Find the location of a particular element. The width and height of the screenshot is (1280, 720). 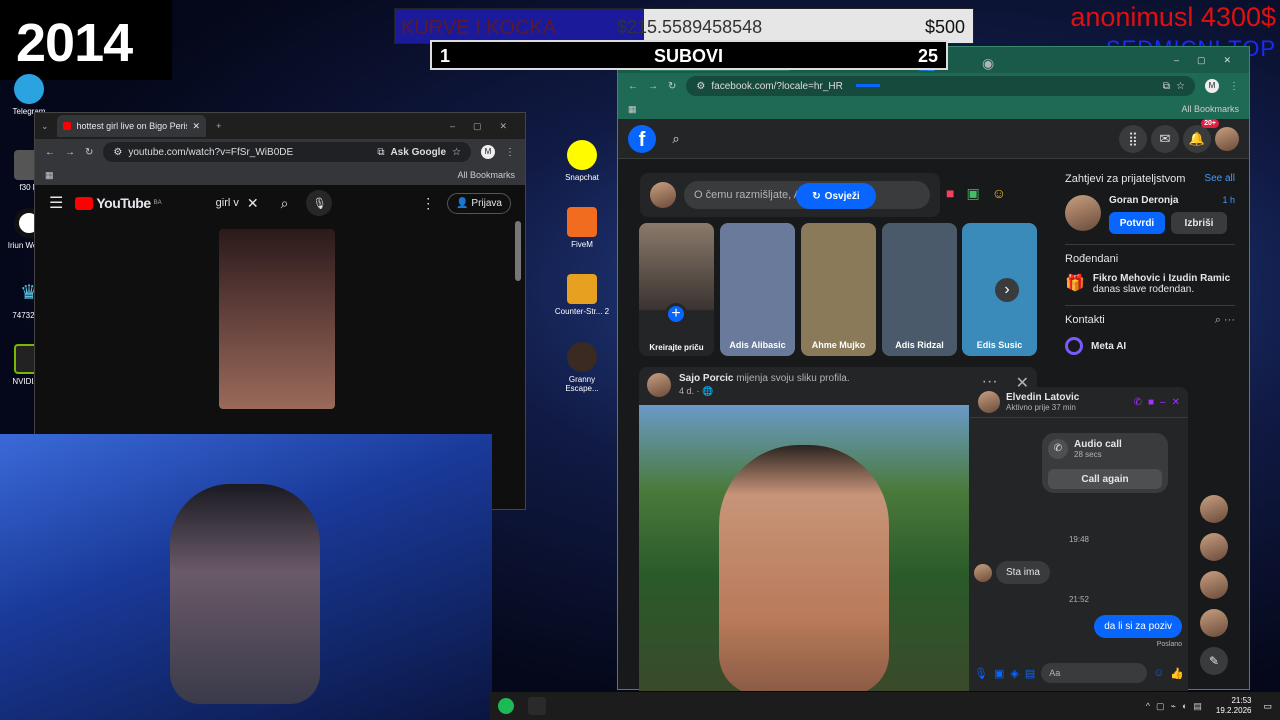

microphone-icon: 🎙 is located at coordinates (319, 203).